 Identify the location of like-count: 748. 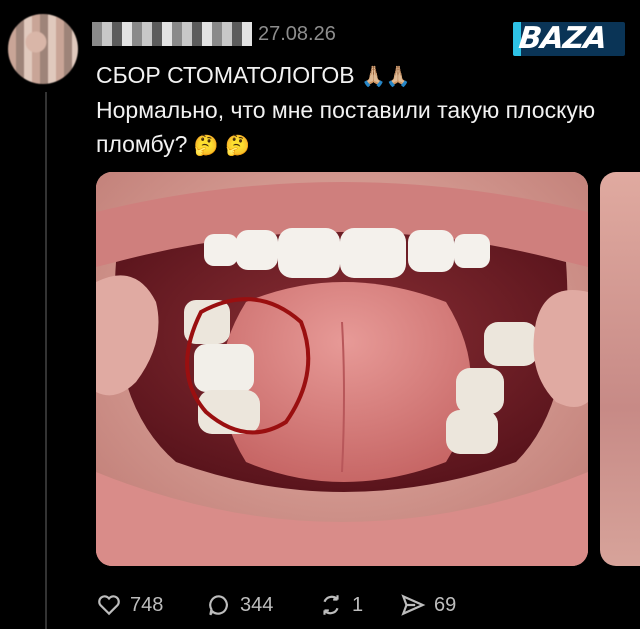
(147, 604).